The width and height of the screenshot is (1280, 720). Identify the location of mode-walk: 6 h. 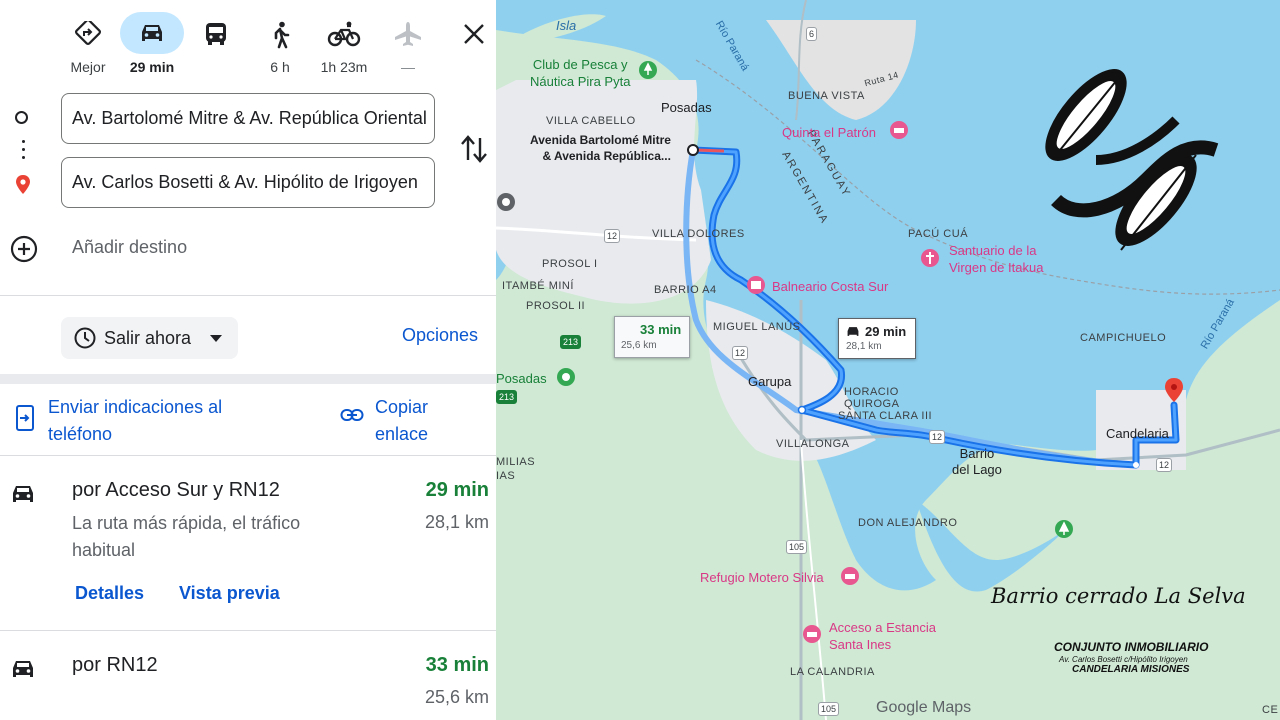
(280, 44).